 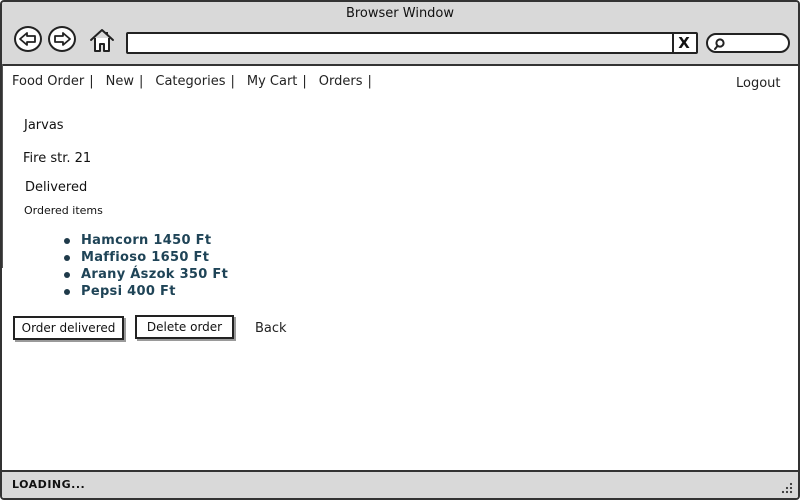 What do you see at coordinates (44, 125) in the screenshot?
I see `customer-name: Jarvas` at bounding box center [44, 125].